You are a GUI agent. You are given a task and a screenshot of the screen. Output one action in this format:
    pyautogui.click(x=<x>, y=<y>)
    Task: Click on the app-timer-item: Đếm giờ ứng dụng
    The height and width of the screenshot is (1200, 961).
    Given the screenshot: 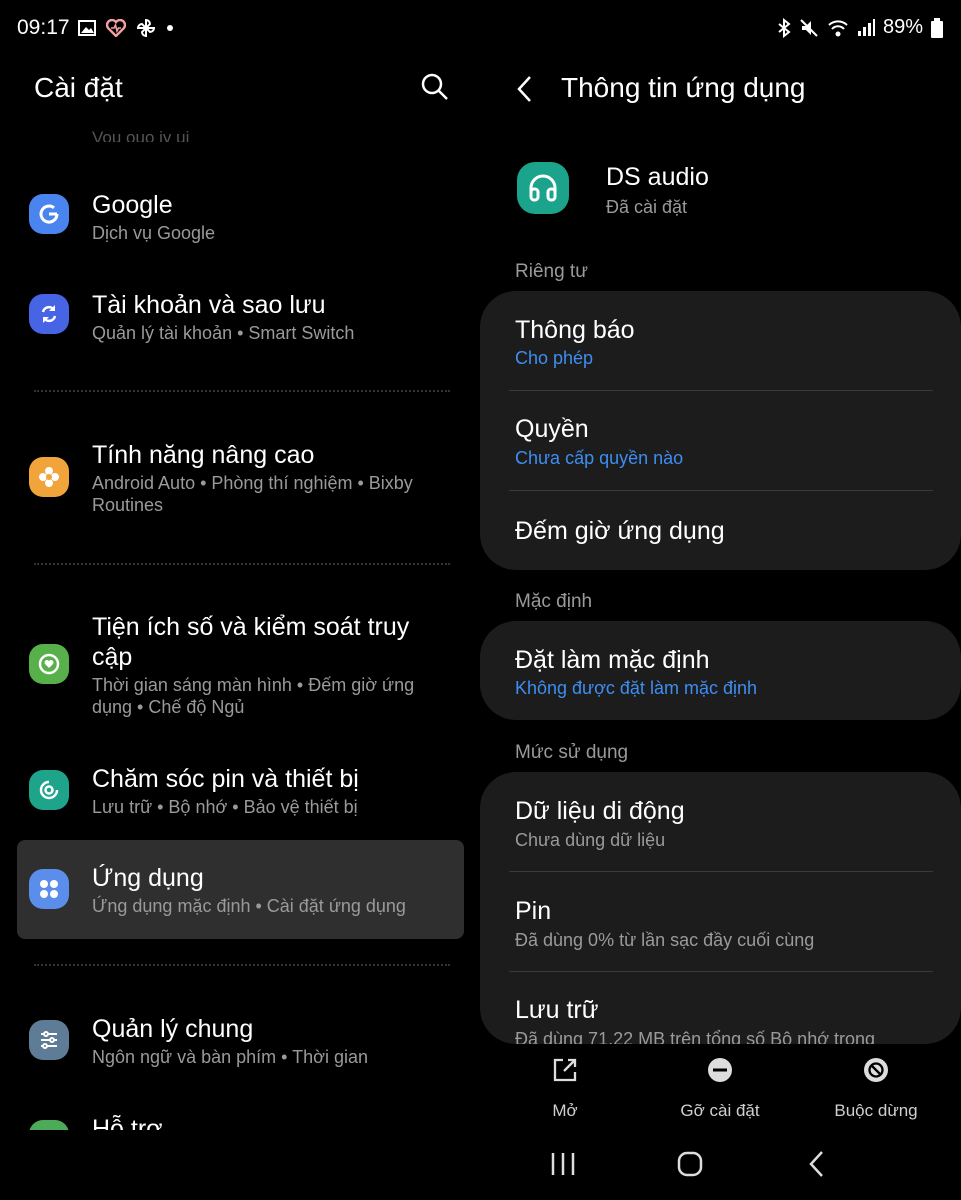 What is the action you would take?
    pyautogui.click(x=720, y=530)
    